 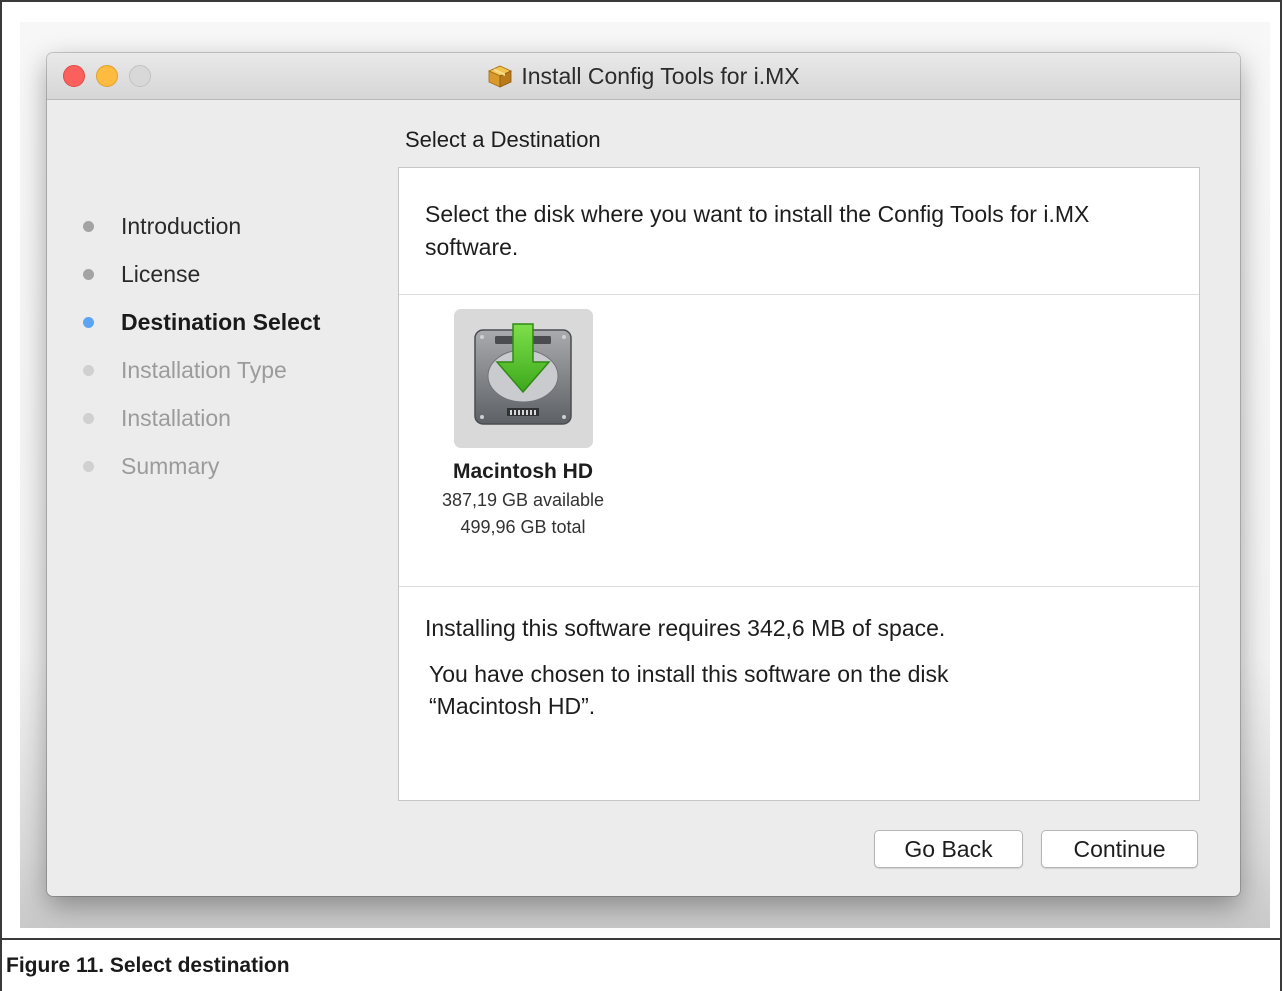 I want to click on sidebar-step-installation-type: Installation Type, so click(x=185, y=370).